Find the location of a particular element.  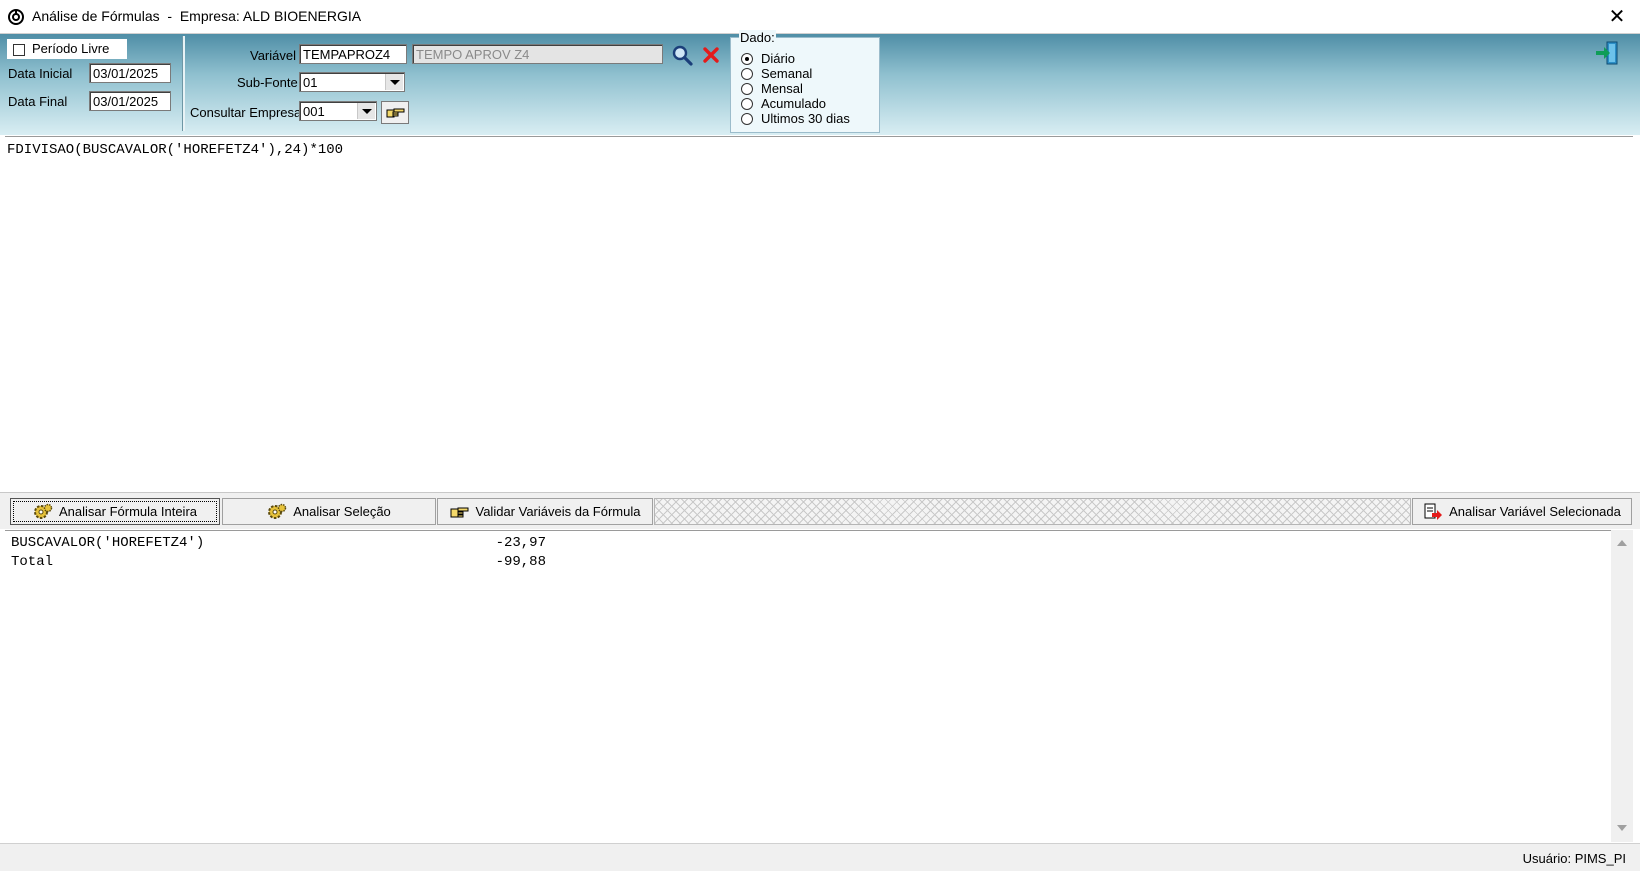

consultar-empresa-button is located at coordinates (395, 112).